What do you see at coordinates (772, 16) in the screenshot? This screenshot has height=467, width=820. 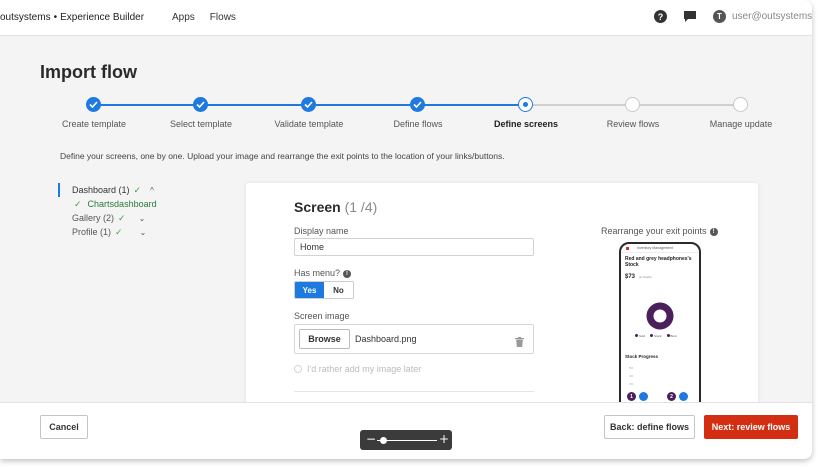 I see `user-email: user@outsystems.c` at bounding box center [772, 16].